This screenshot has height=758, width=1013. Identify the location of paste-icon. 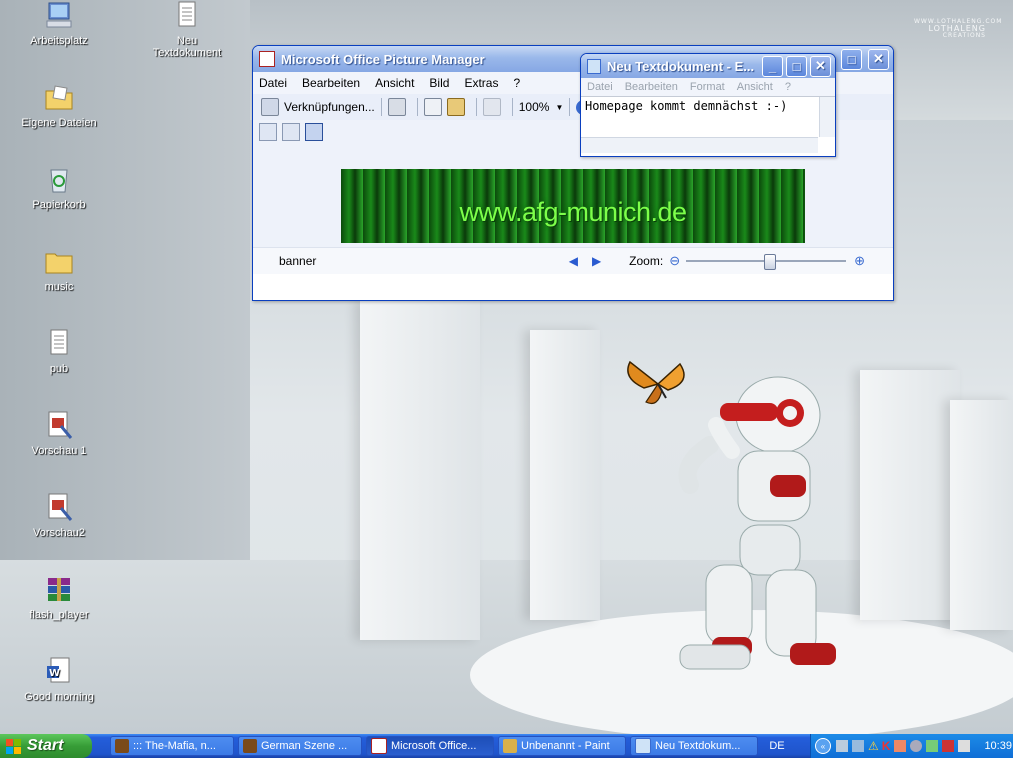
(455, 107).